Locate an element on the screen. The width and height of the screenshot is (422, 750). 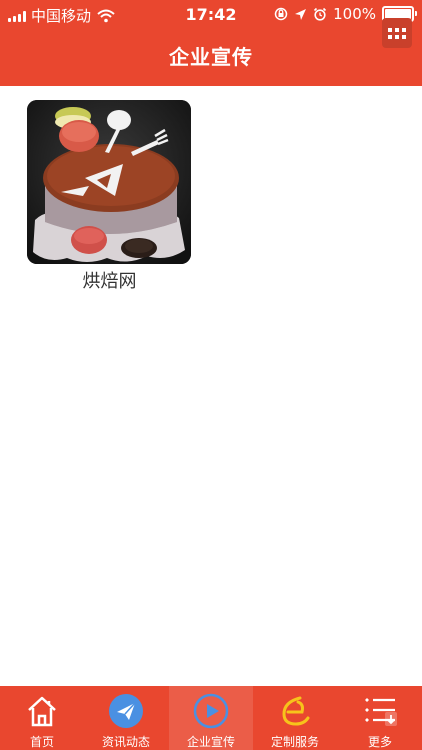
tab-more: 更多 is located at coordinates (380, 718).